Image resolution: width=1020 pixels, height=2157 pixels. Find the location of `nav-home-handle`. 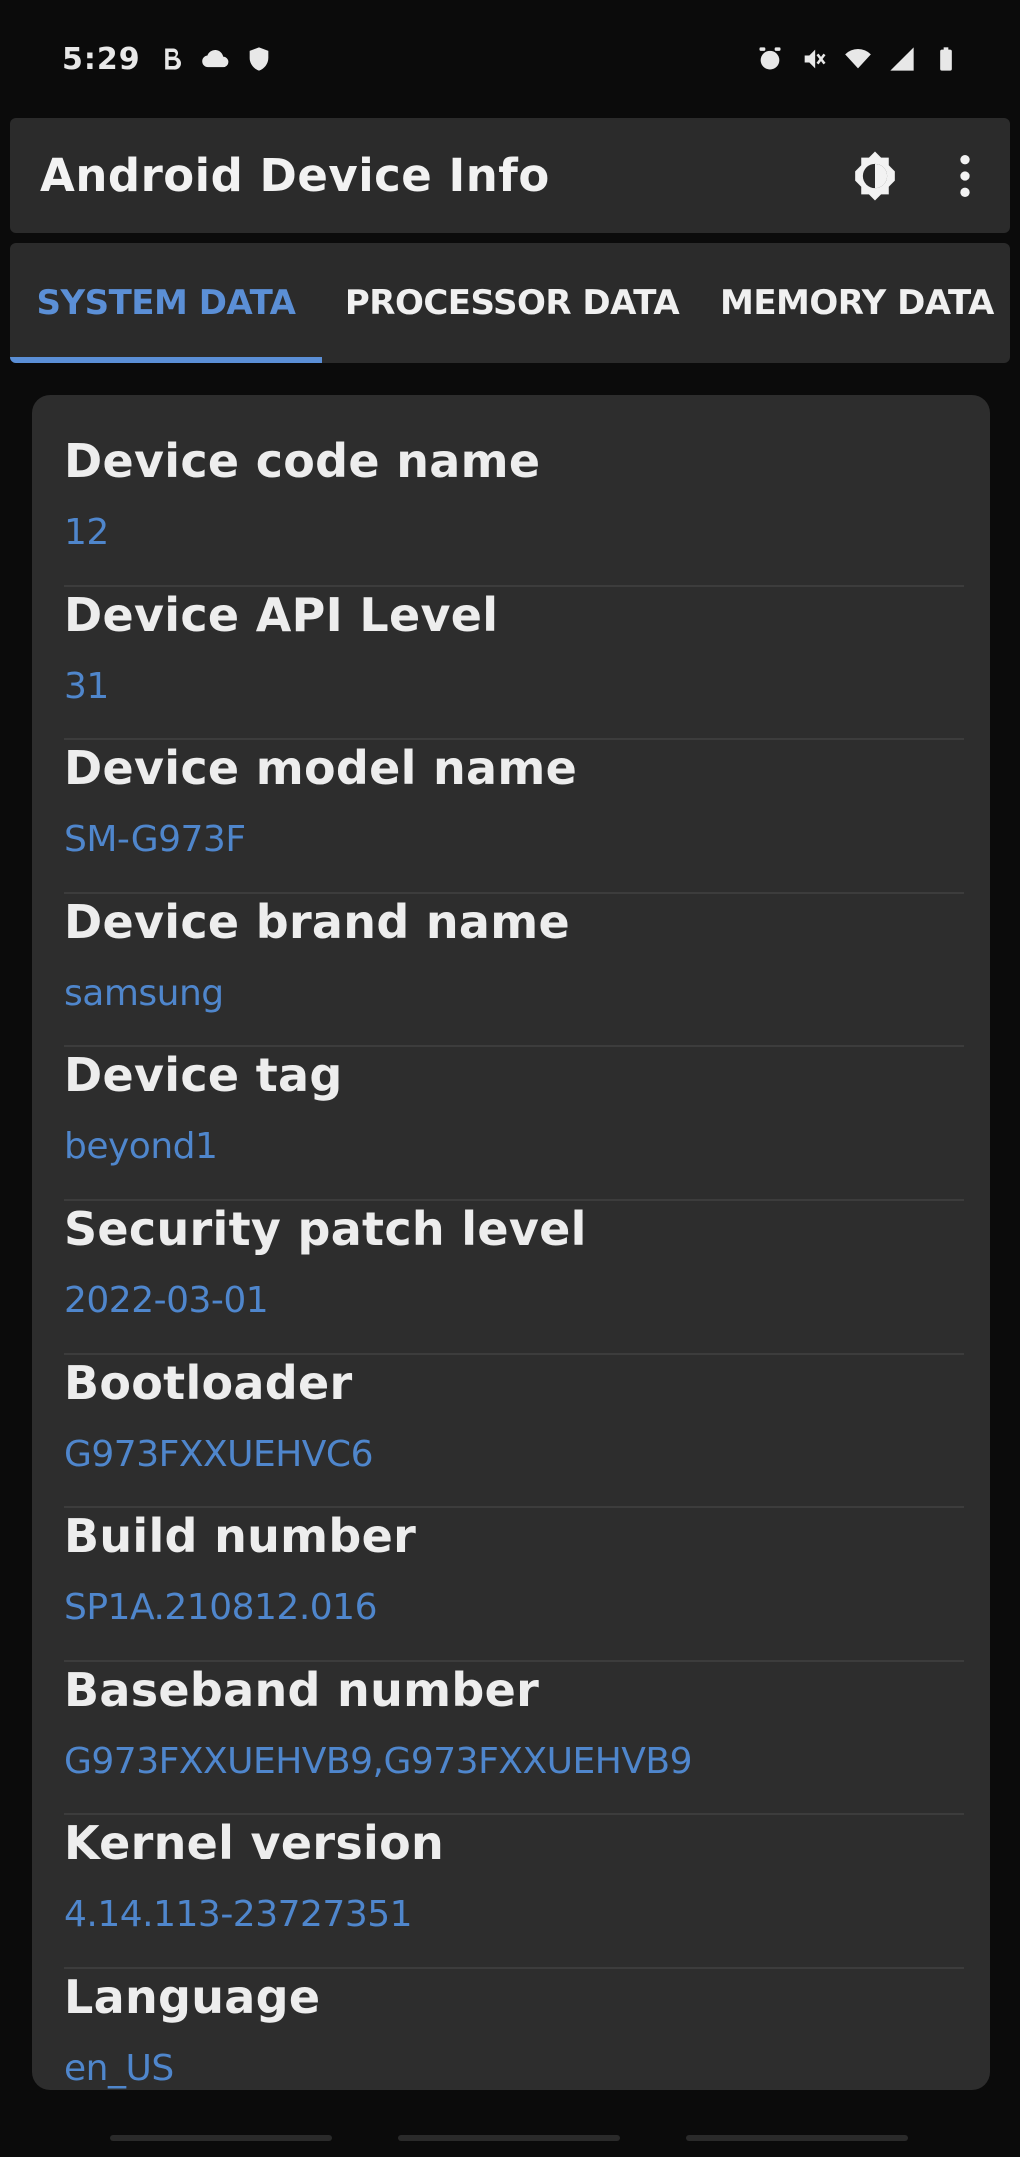

nav-home-handle is located at coordinates (509, 2138).